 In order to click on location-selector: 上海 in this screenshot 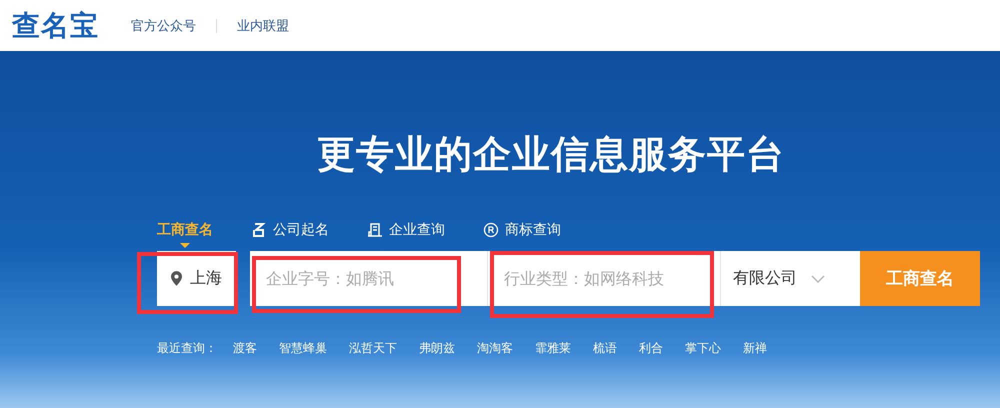, I will do `click(196, 278)`.